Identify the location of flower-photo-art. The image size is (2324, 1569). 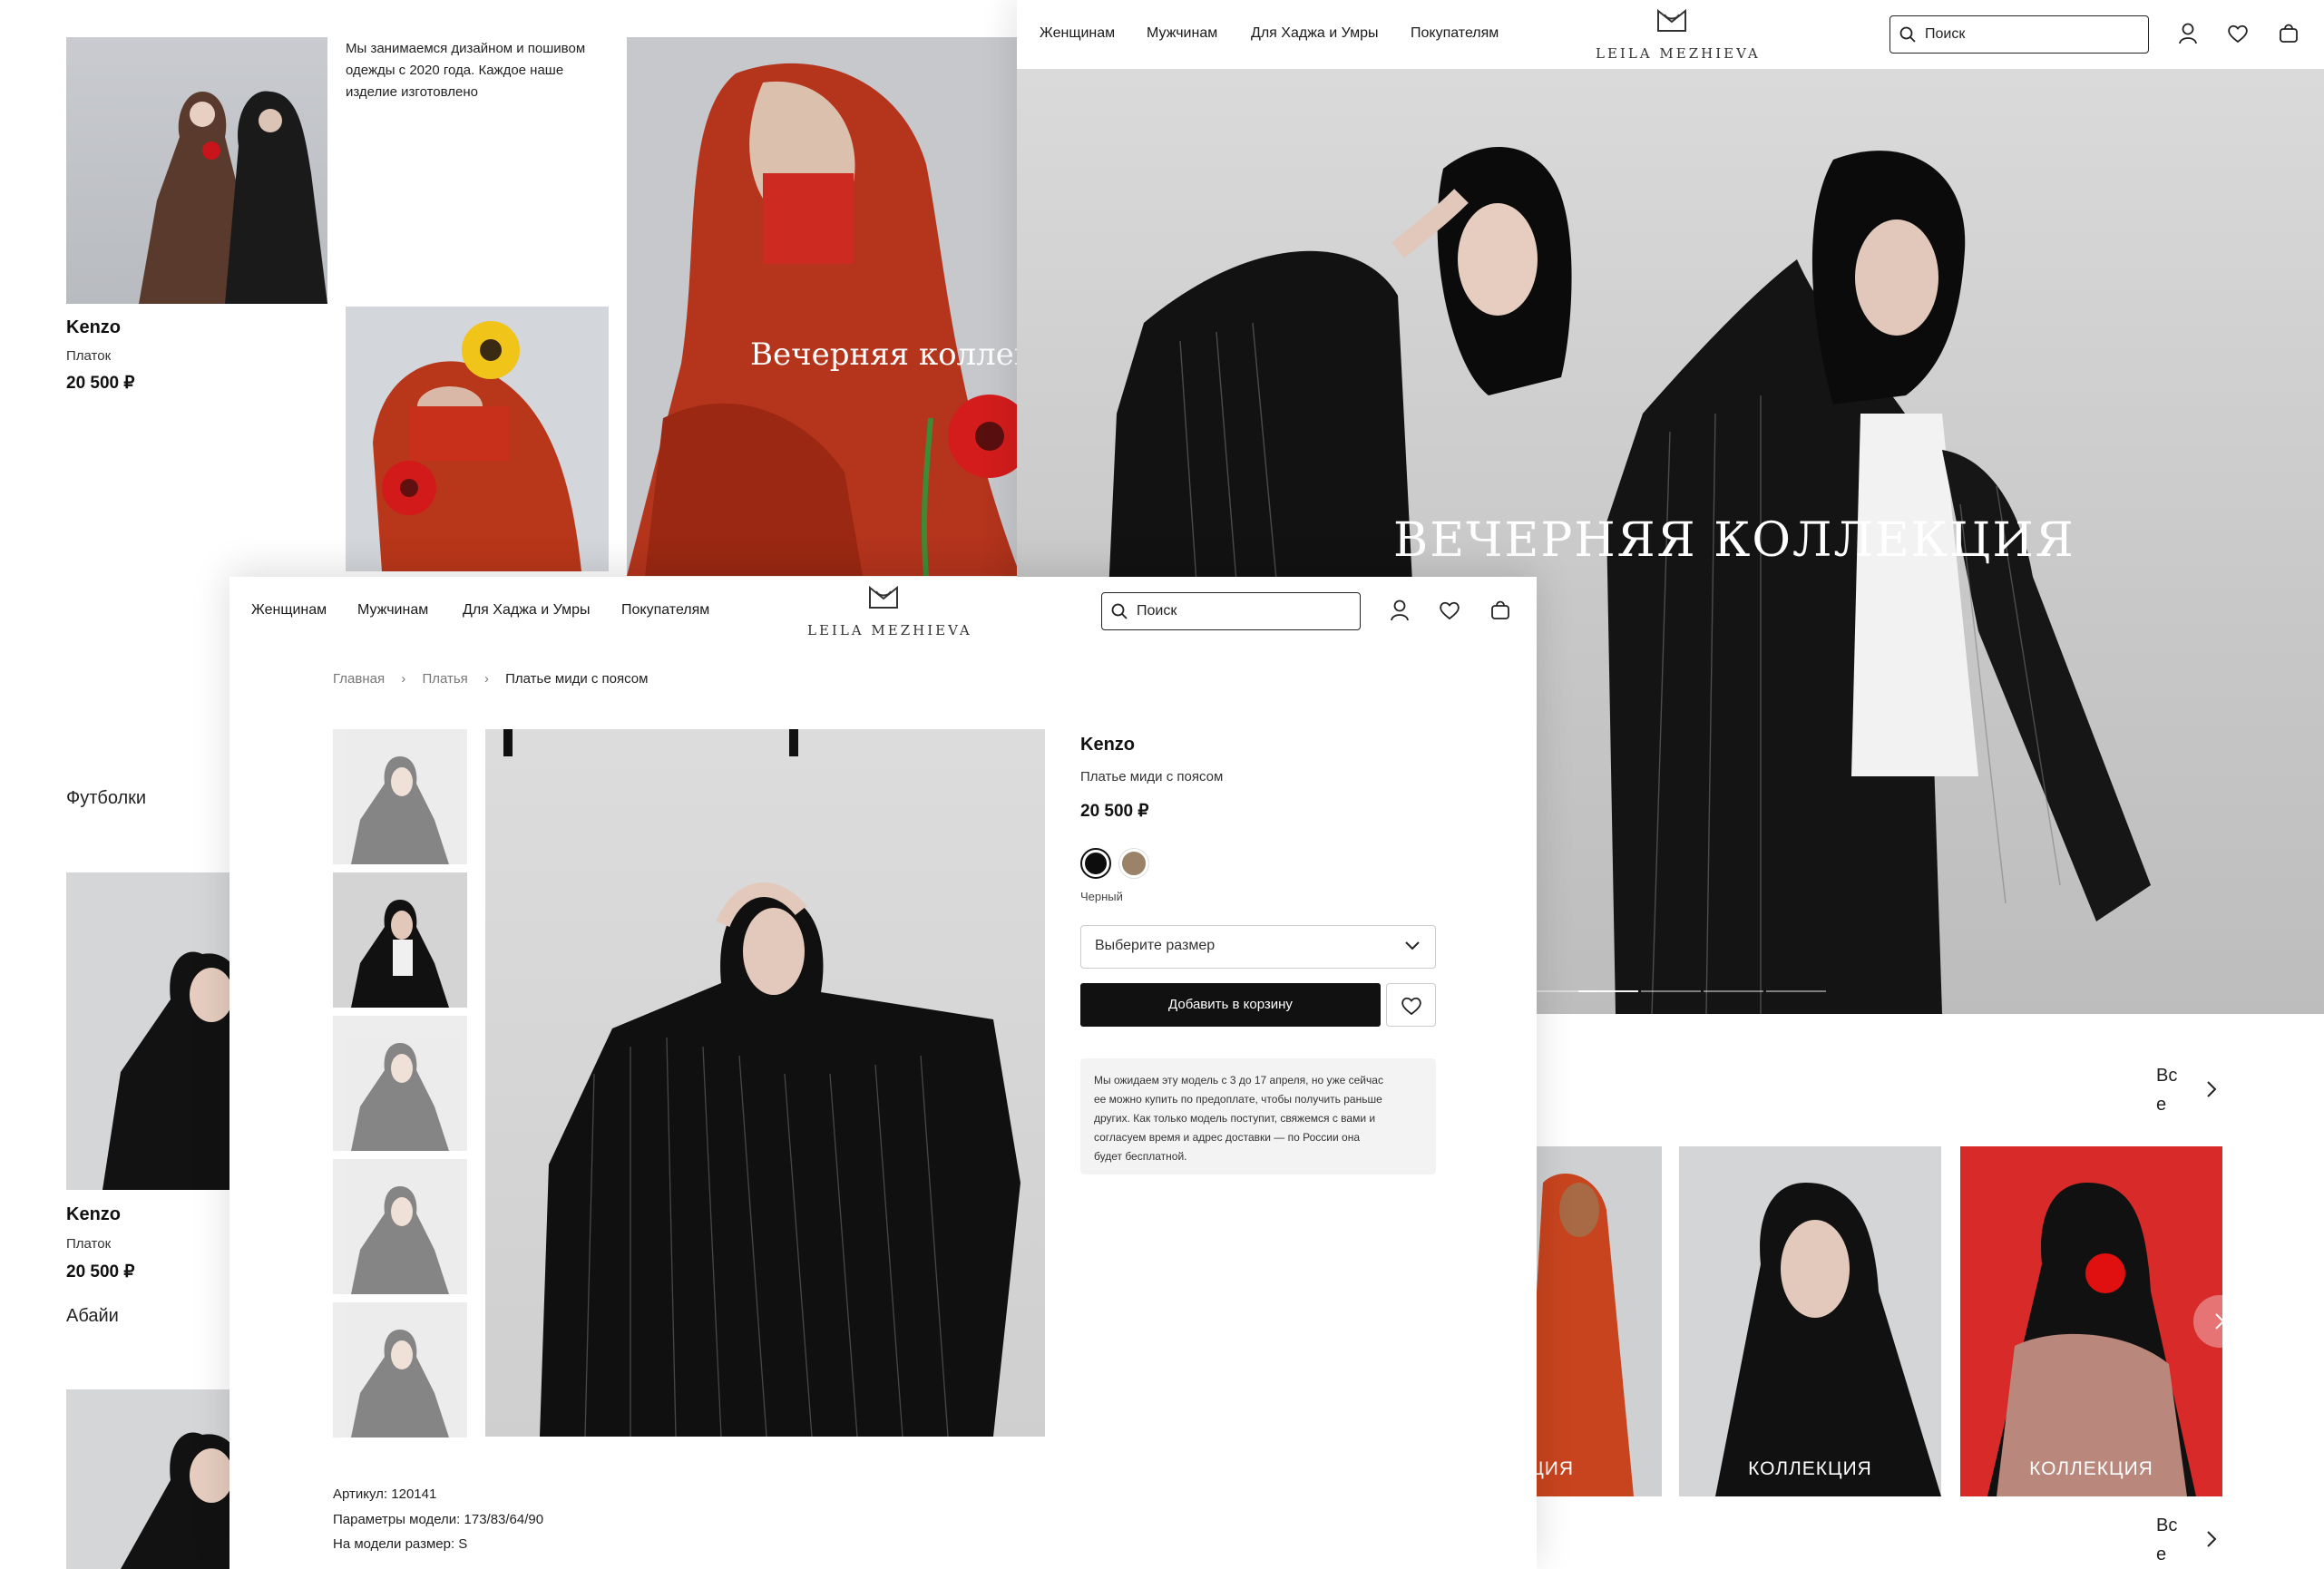
(477, 446).